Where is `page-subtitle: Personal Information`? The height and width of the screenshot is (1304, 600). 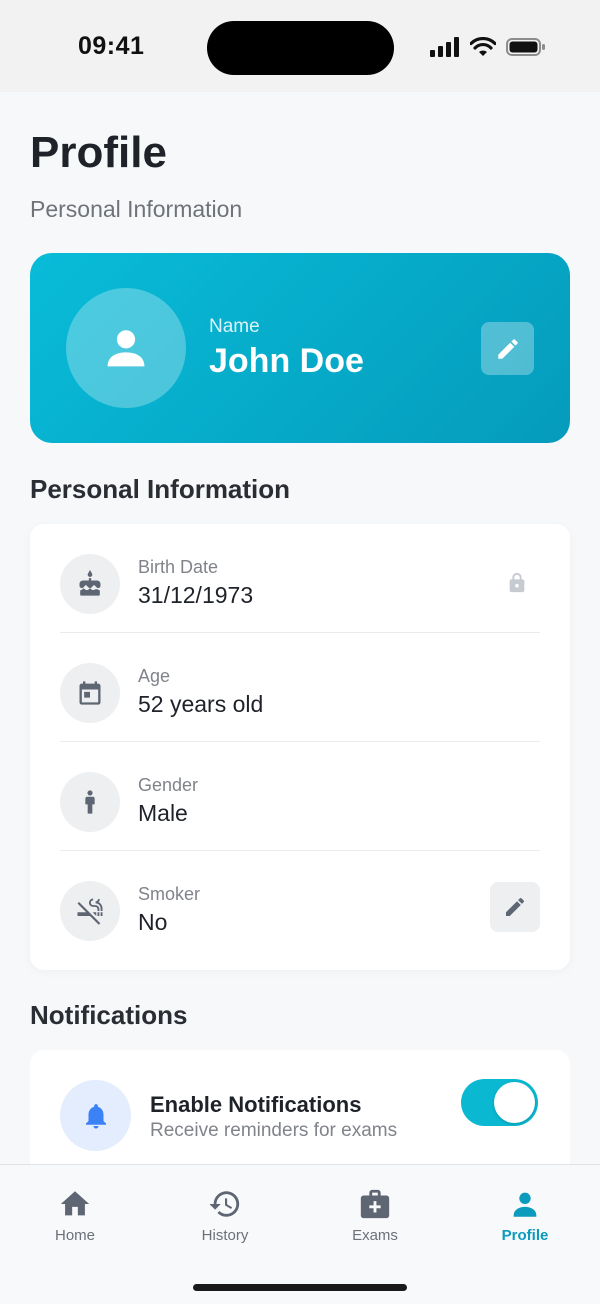
page-subtitle: Personal Information is located at coordinates (136, 209).